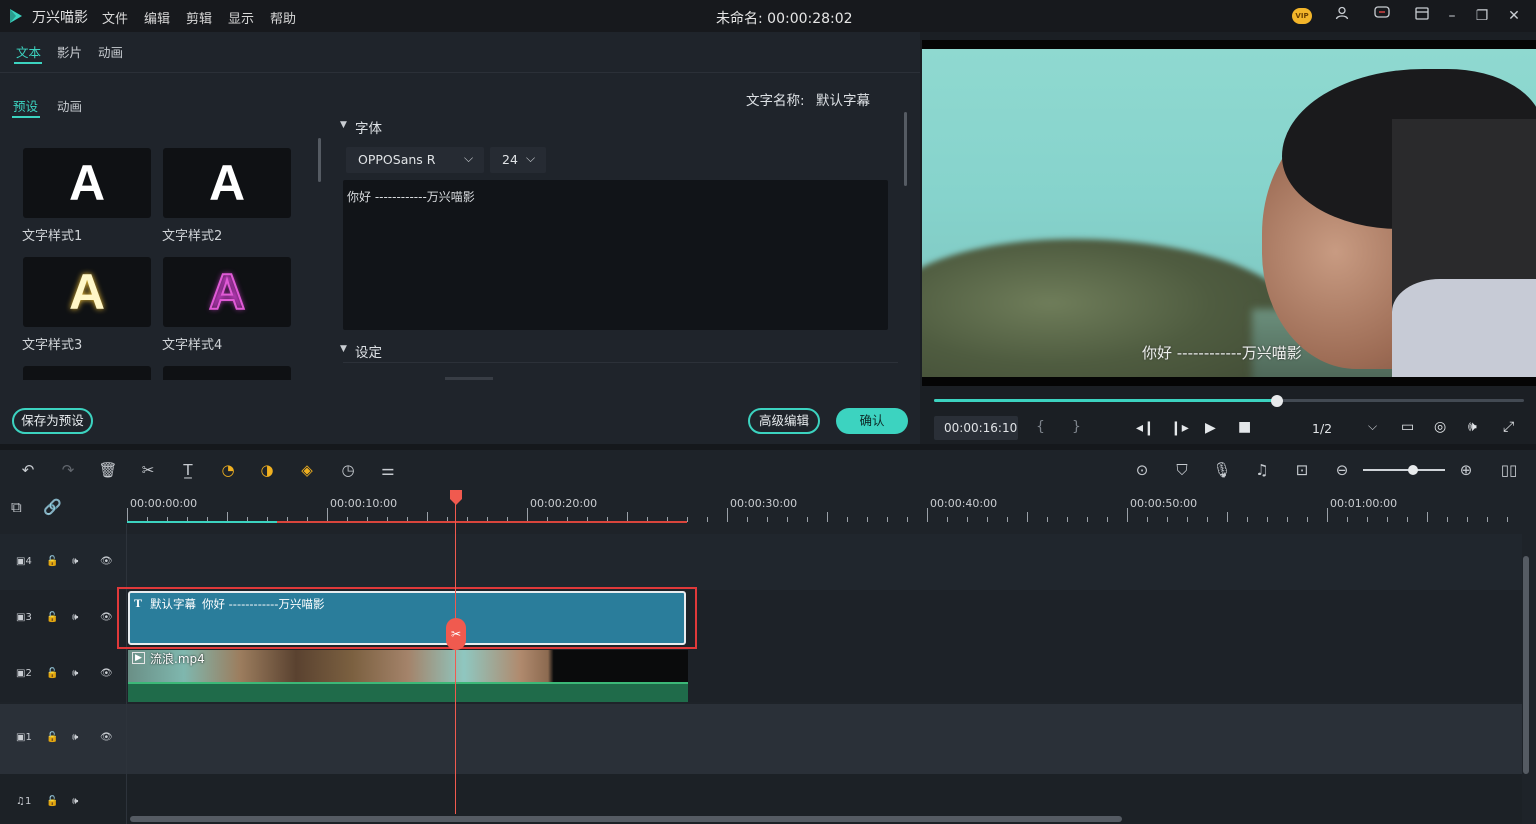 The height and width of the screenshot is (824, 1536). I want to click on zoom-slider-handle, so click(1413, 470).